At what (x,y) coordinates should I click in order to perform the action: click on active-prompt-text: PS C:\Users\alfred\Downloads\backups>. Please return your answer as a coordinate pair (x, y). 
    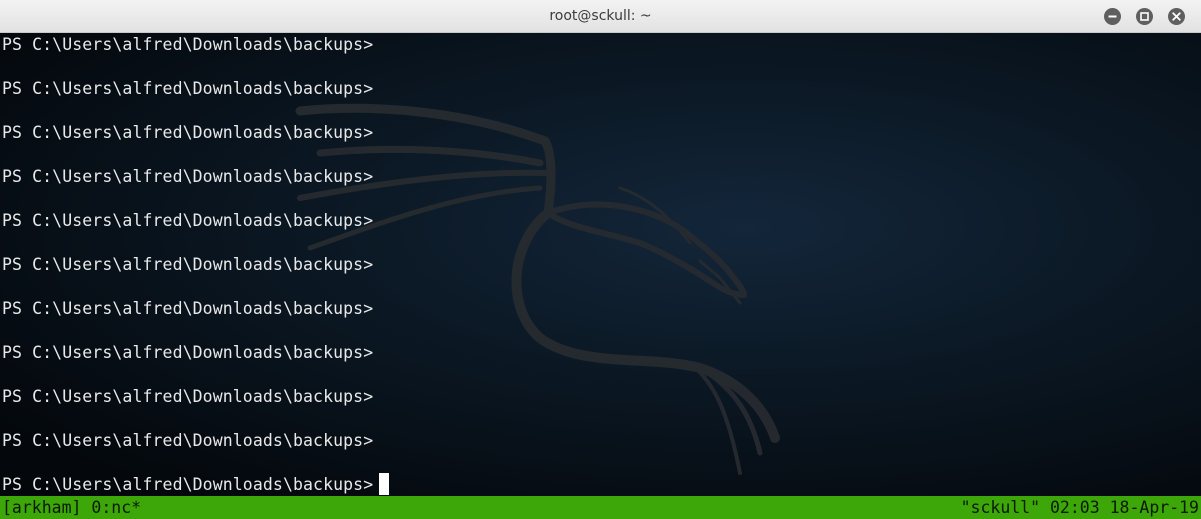
    Looking at the image, I should click on (188, 484).